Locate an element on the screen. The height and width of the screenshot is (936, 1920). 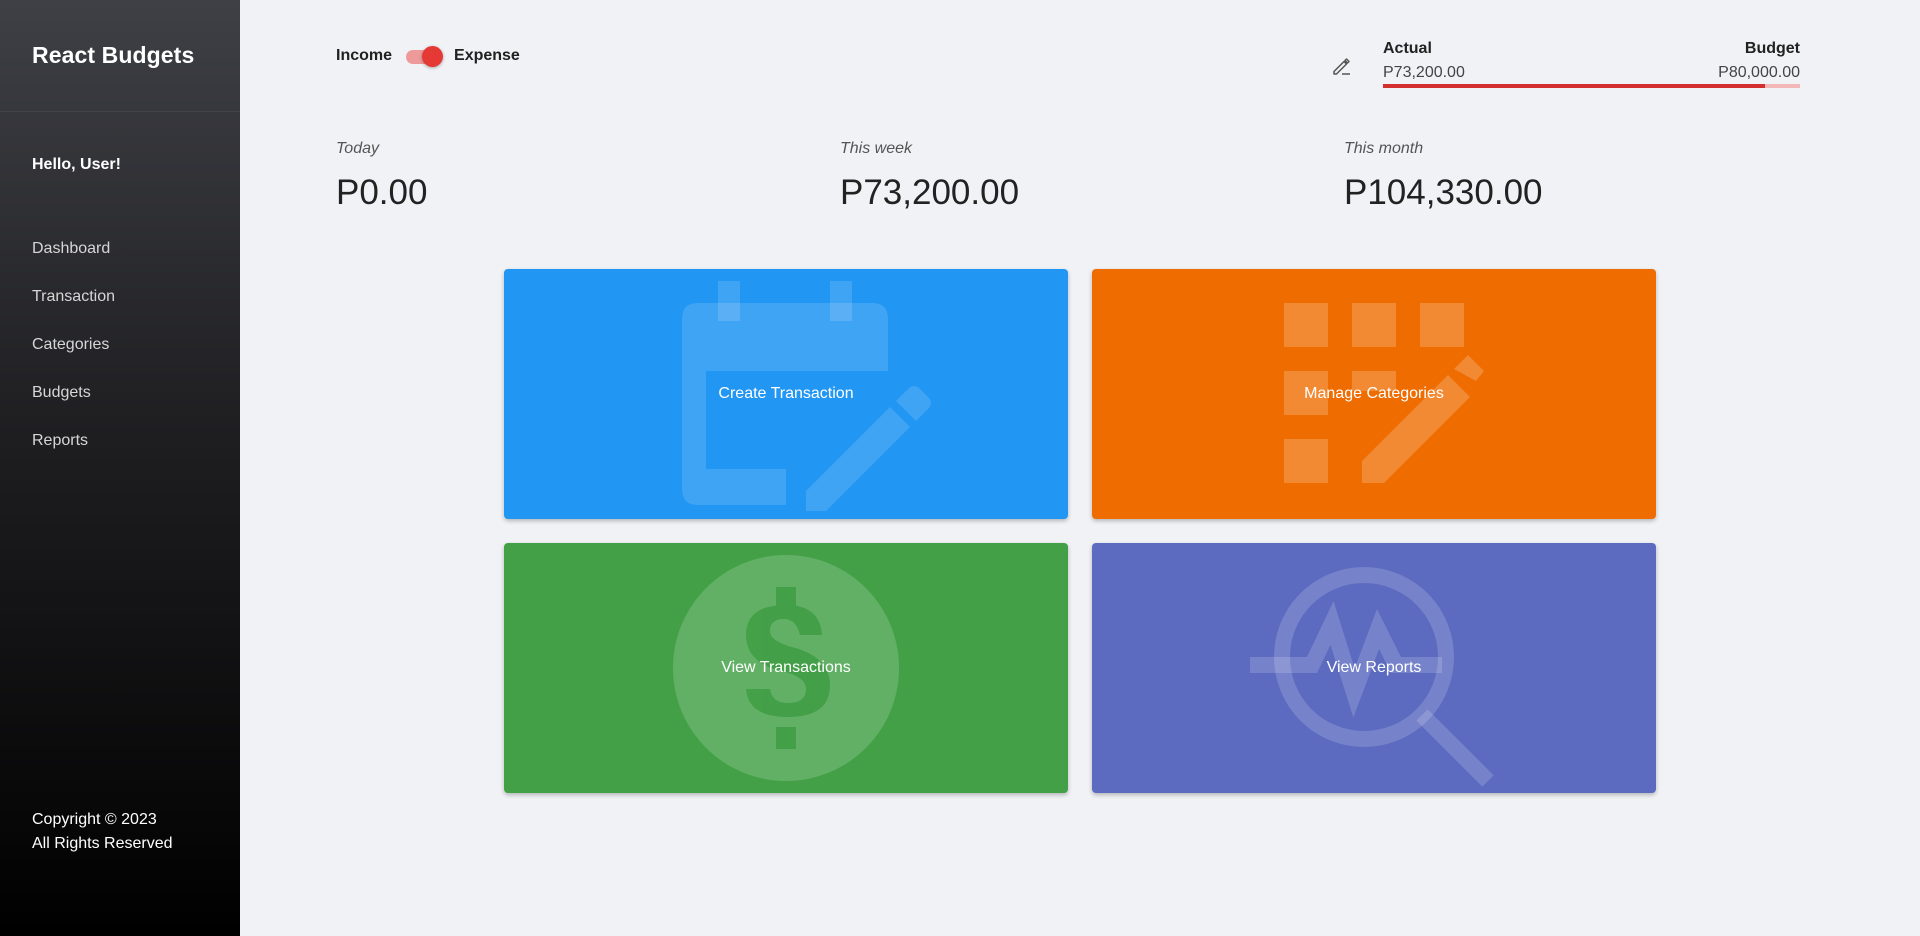
app-title: React Budgets is located at coordinates (120, 56).